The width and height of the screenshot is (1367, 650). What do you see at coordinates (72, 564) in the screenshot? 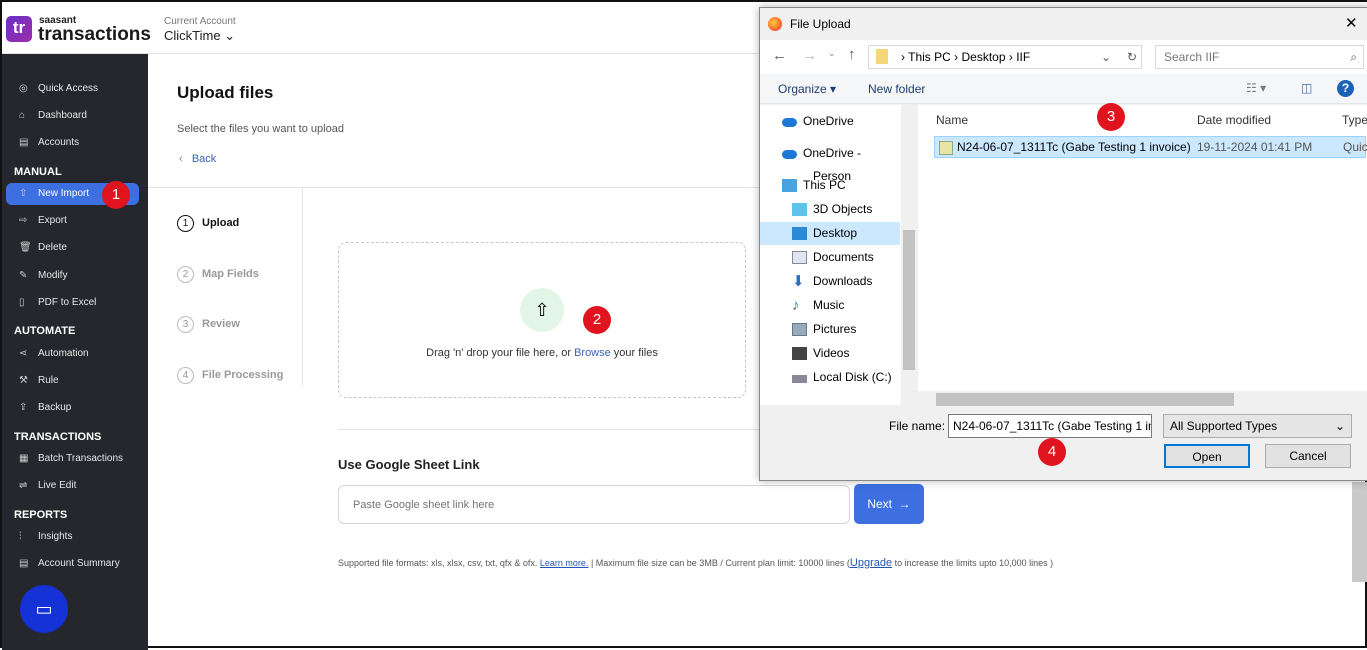
I see `sidebar-item-account-summary: ▤ Account Summary` at bounding box center [72, 564].